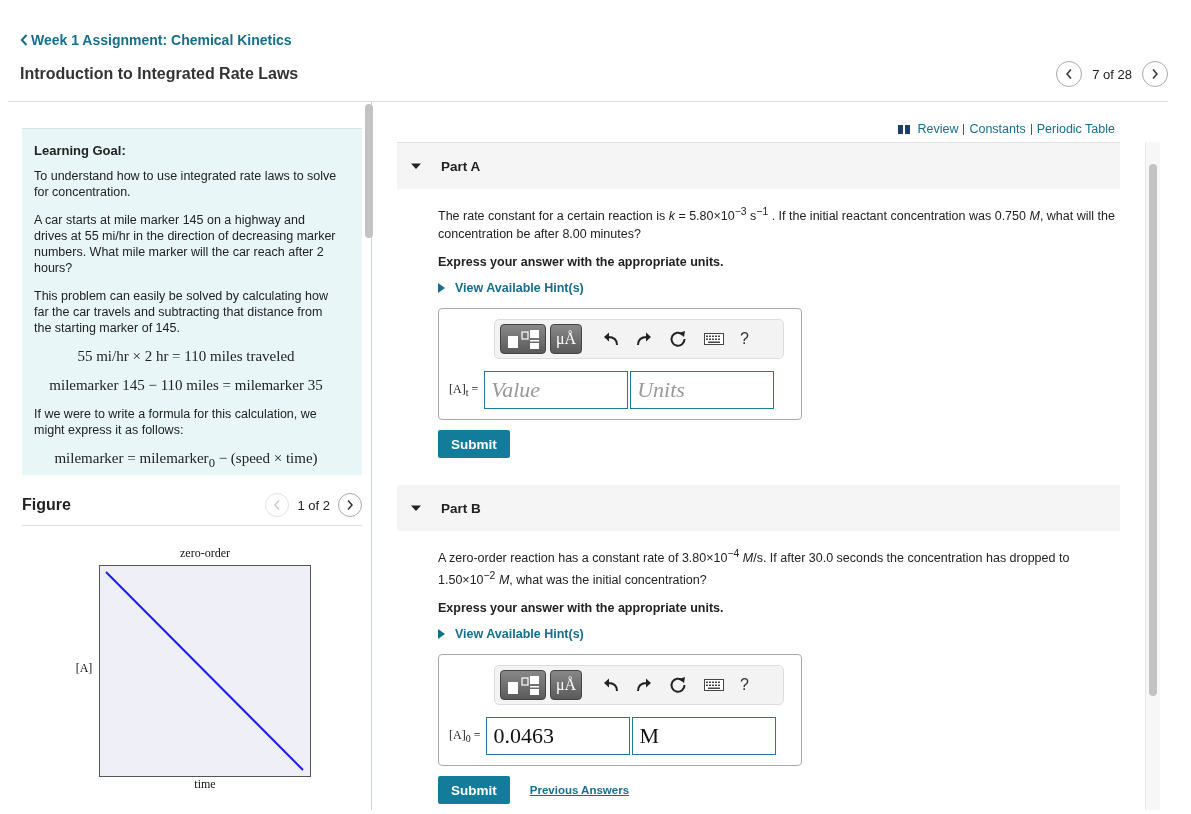  What do you see at coordinates (758, 166) in the screenshot?
I see `part-header: Part A` at bounding box center [758, 166].